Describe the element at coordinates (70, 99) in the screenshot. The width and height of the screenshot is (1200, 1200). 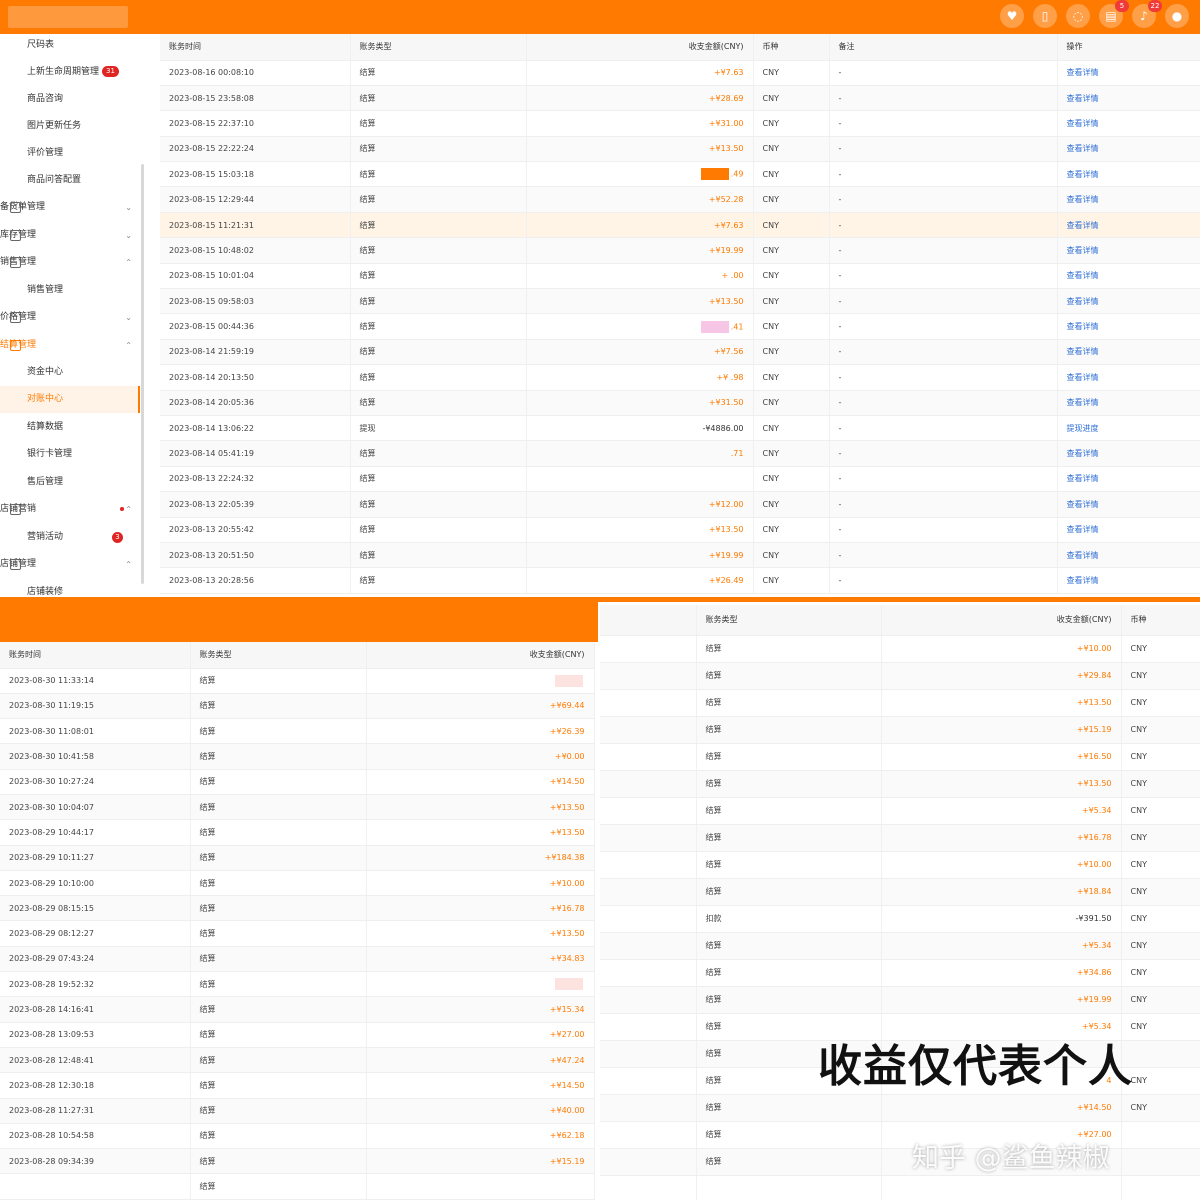
I see `sidebar-item: 商品咨询` at that location.